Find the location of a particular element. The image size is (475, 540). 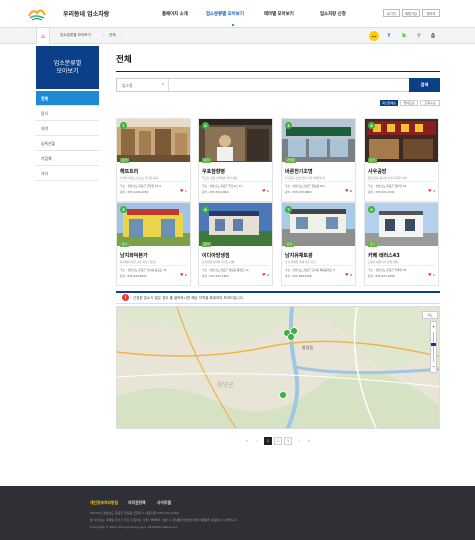

shop-name: 남지유채토광 is located at coordinates (299, 255).